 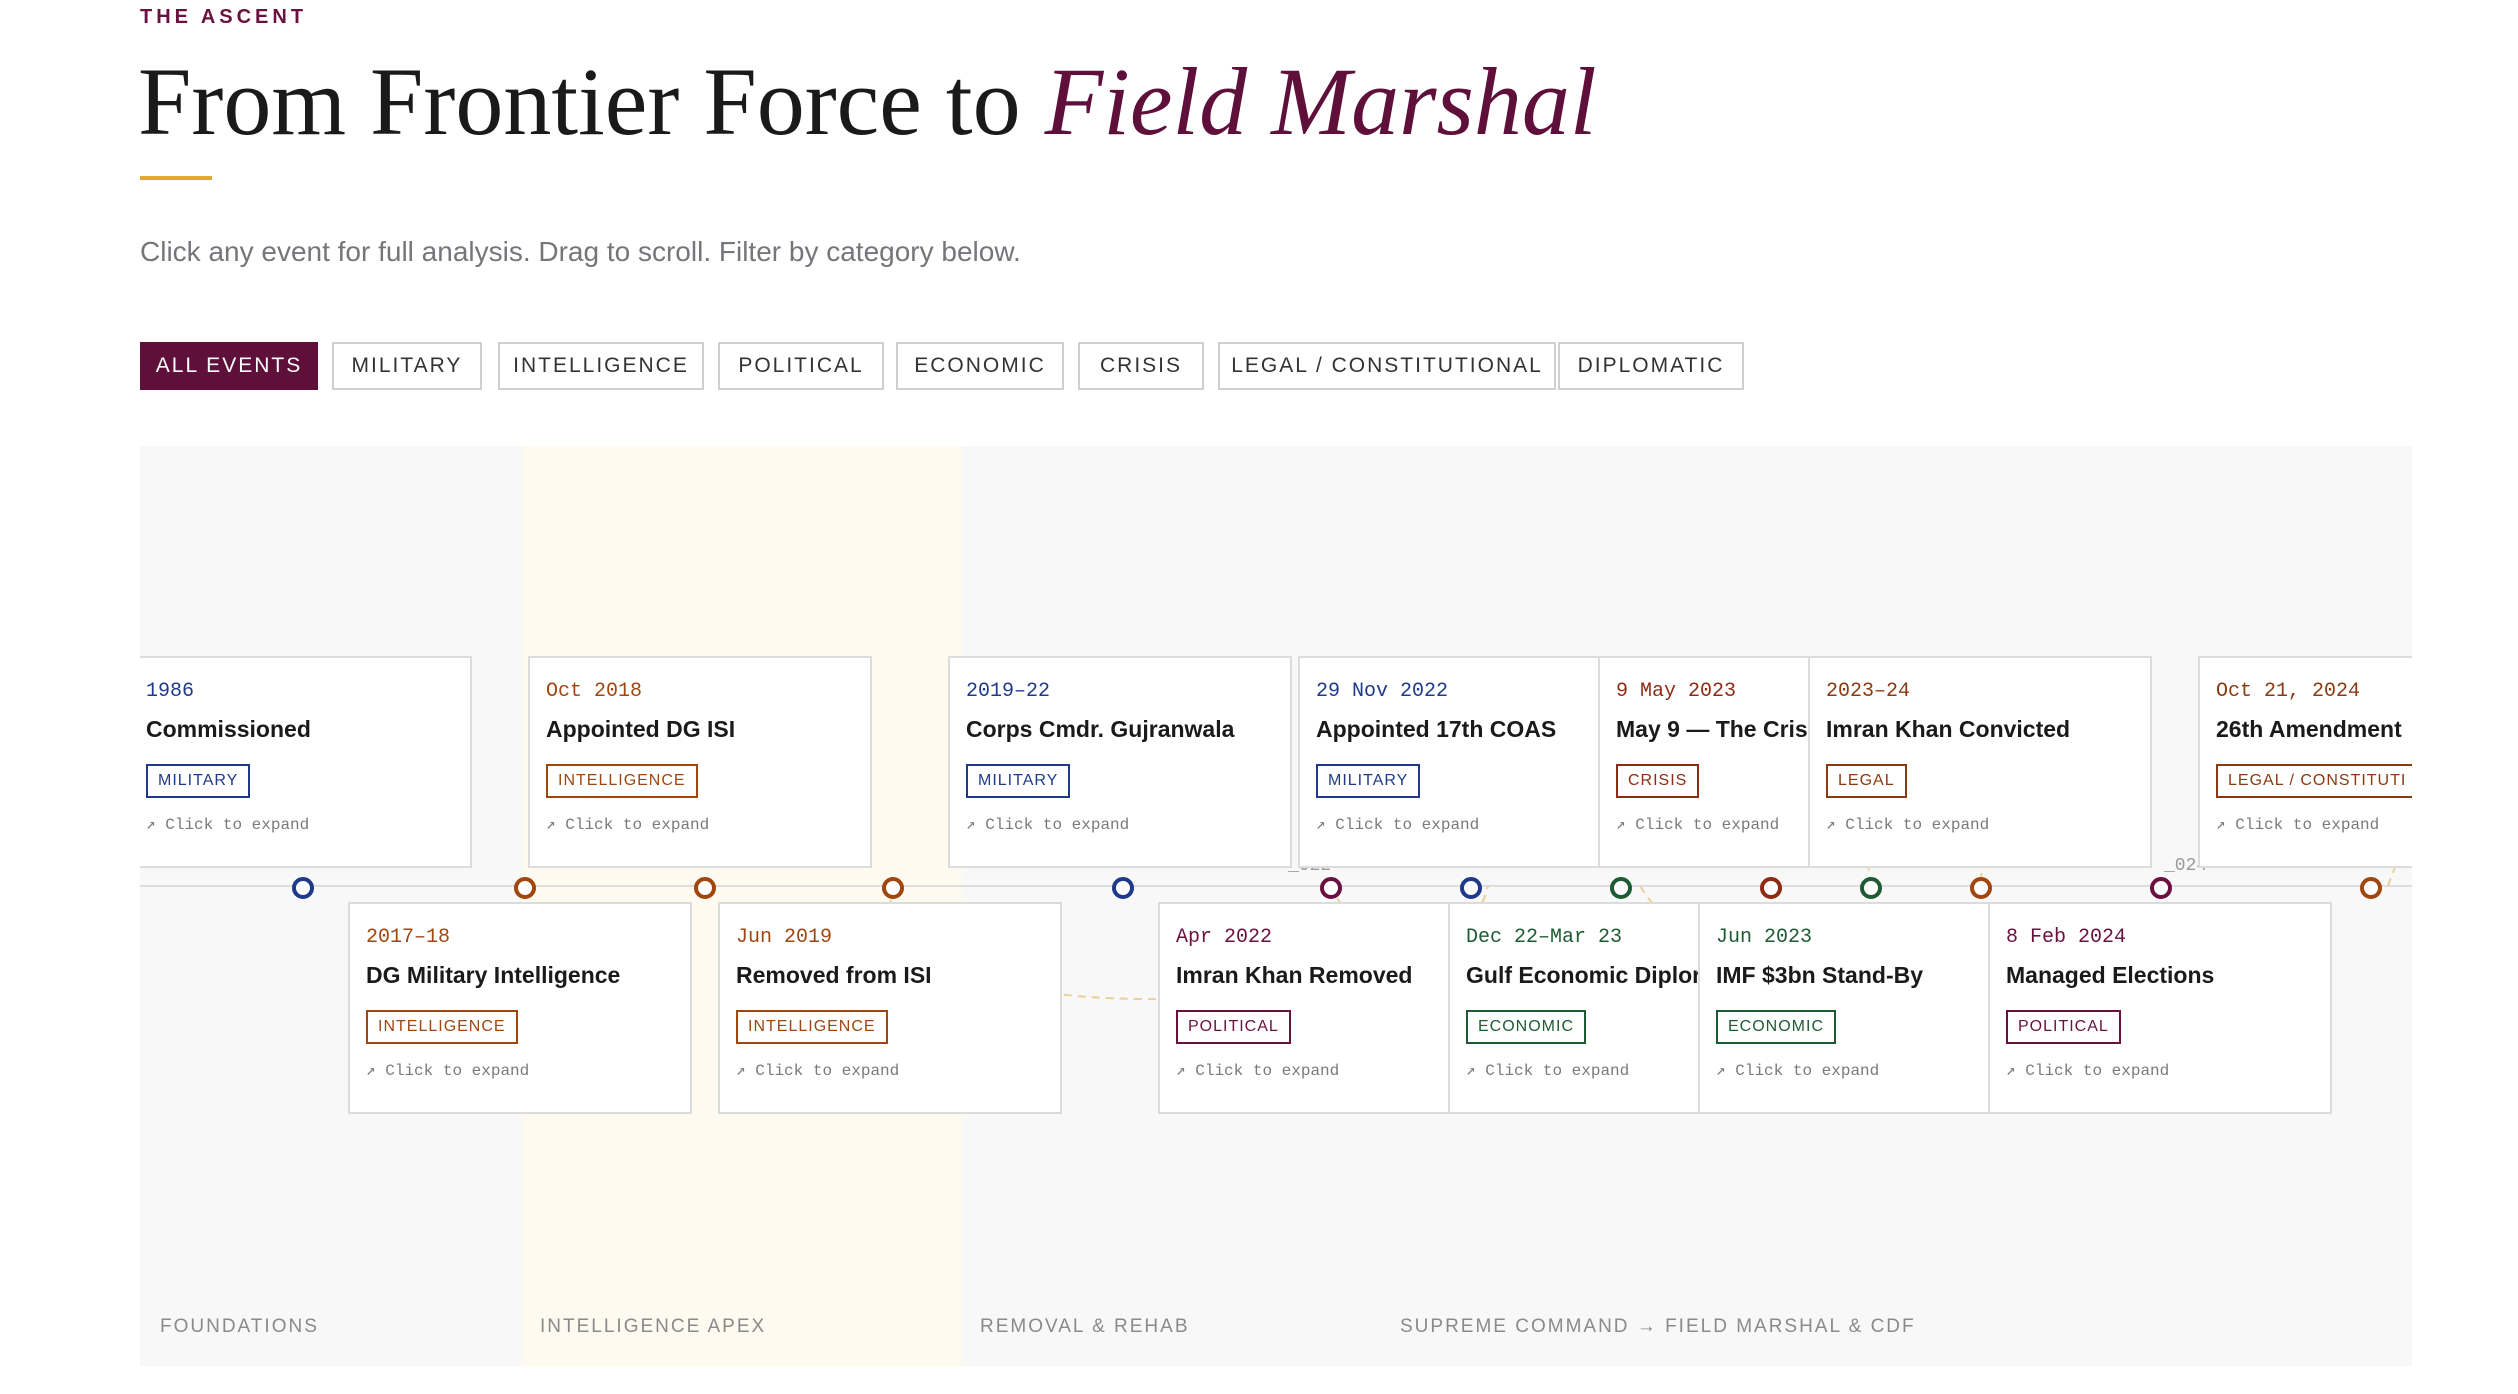 I want to click on event-date: Jun 2019, so click(x=784, y=937).